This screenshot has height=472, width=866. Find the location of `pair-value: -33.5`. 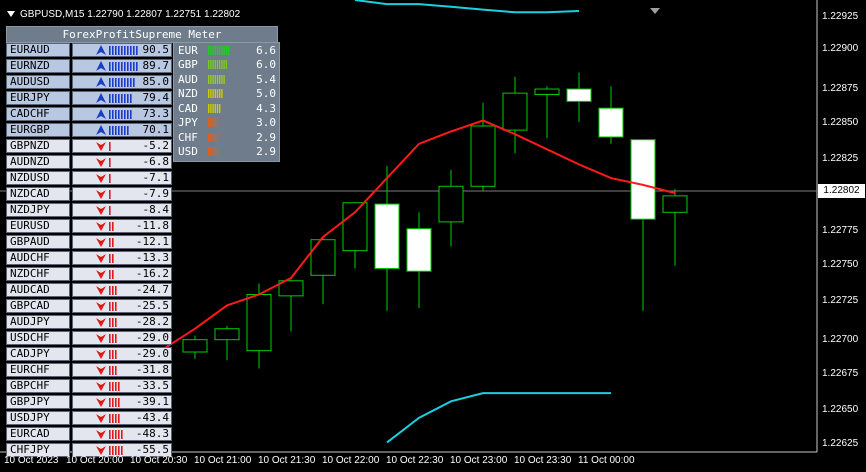

pair-value: -33.5 is located at coordinates (152, 385).